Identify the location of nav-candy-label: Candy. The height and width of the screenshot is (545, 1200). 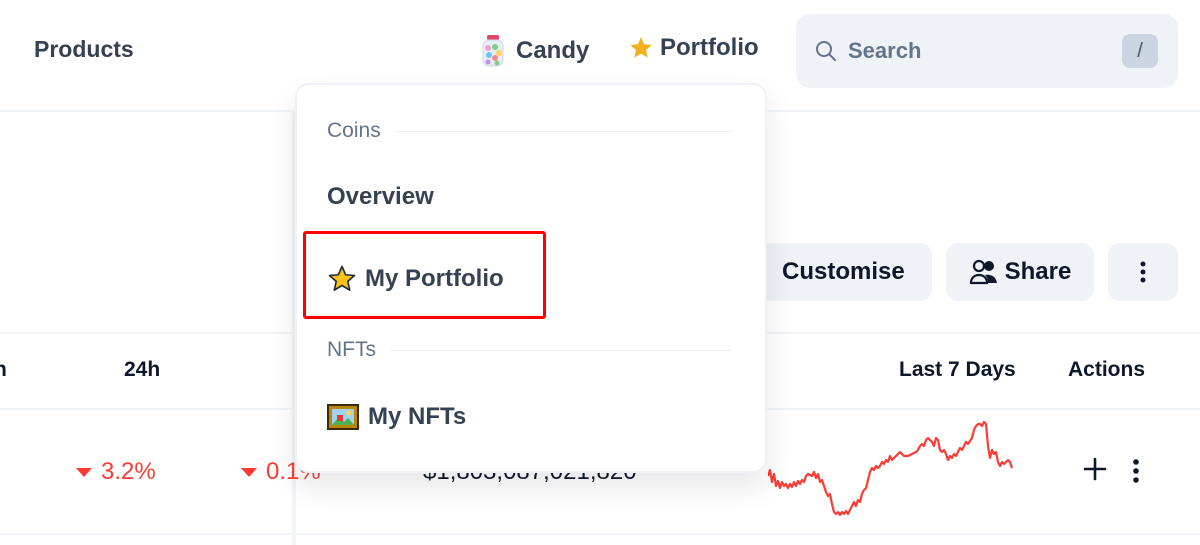
(553, 50).